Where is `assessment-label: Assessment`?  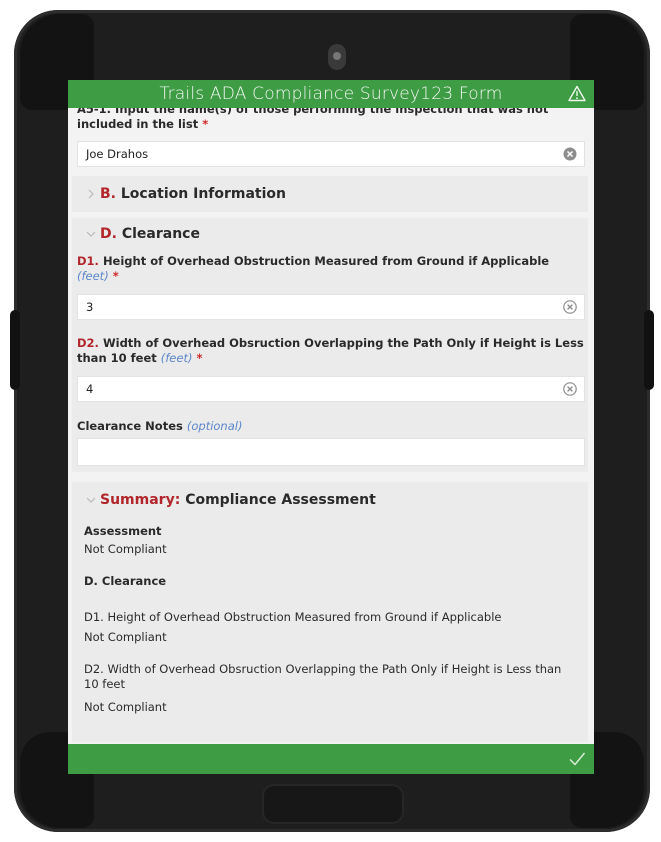 assessment-label: Assessment is located at coordinates (123, 531).